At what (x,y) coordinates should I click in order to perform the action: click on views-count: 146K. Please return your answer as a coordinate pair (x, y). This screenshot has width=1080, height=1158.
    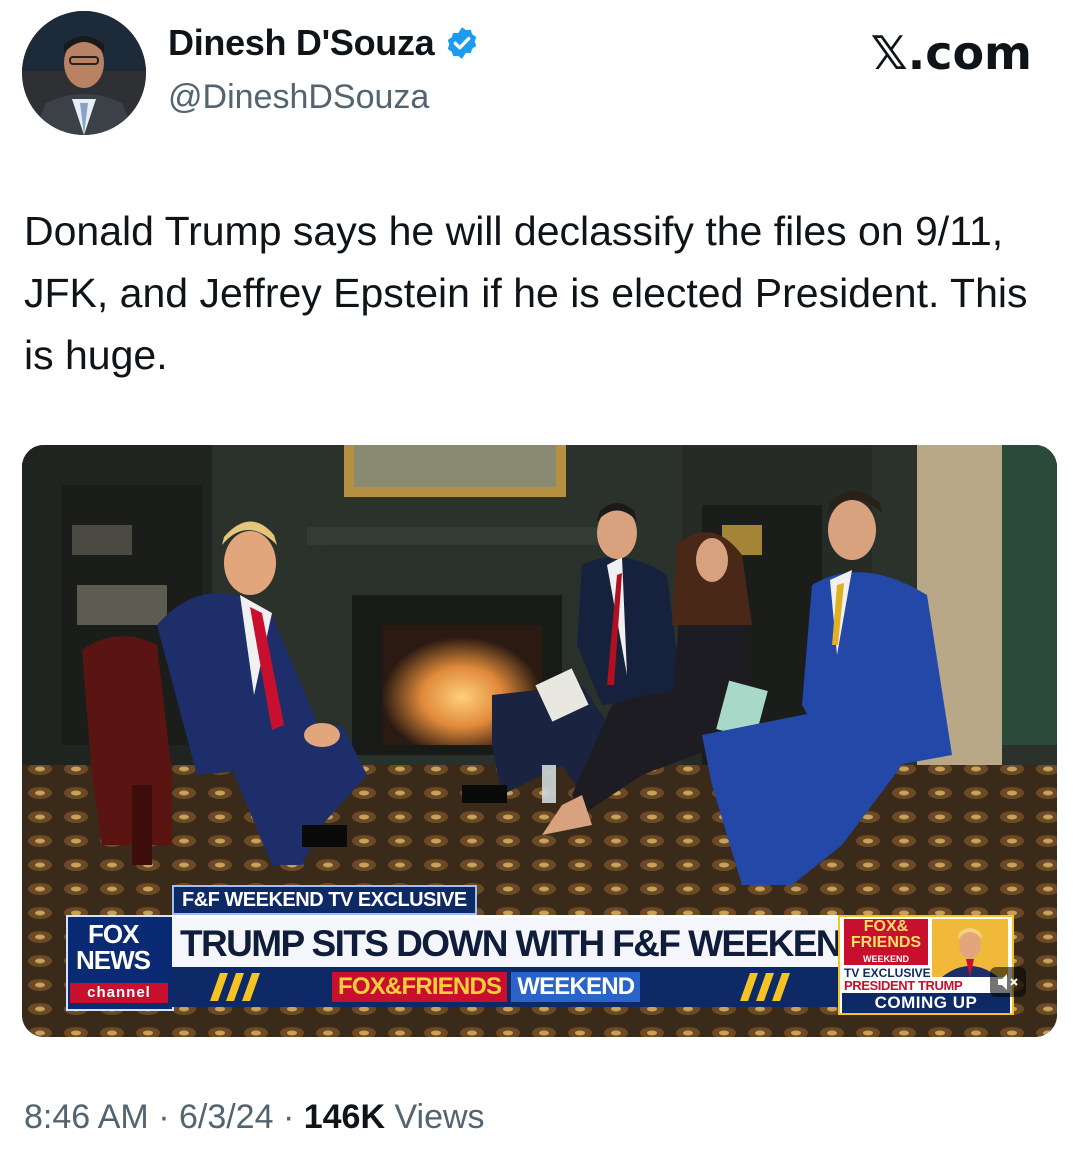
    Looking at the image, I should click on (344, 1117).